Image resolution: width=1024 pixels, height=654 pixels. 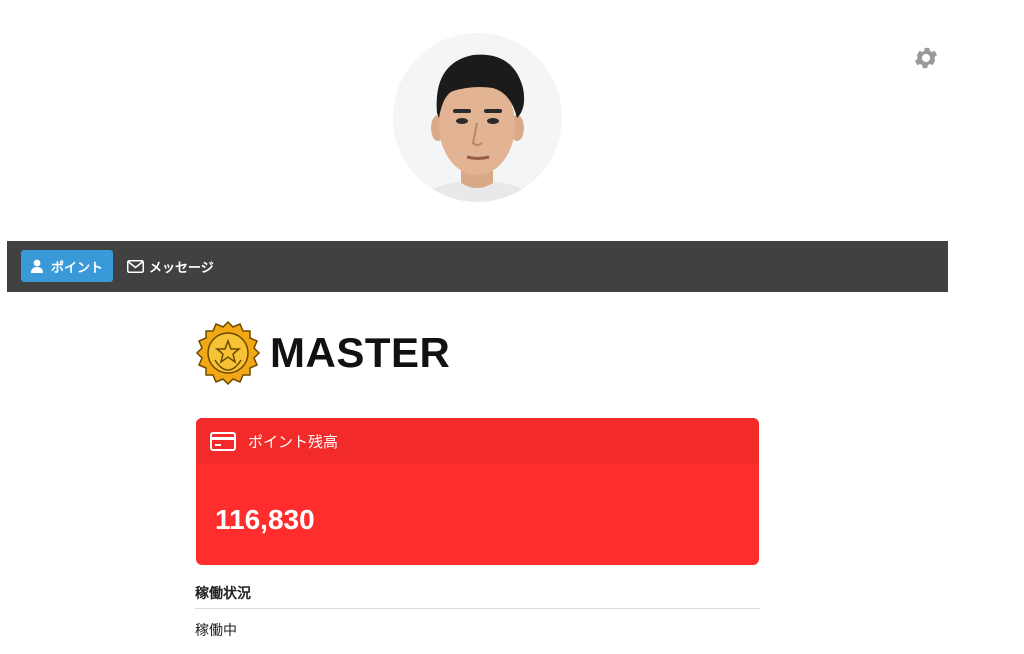 I want to click on points-tab-button: ポイント, so click(x=67, y=266).